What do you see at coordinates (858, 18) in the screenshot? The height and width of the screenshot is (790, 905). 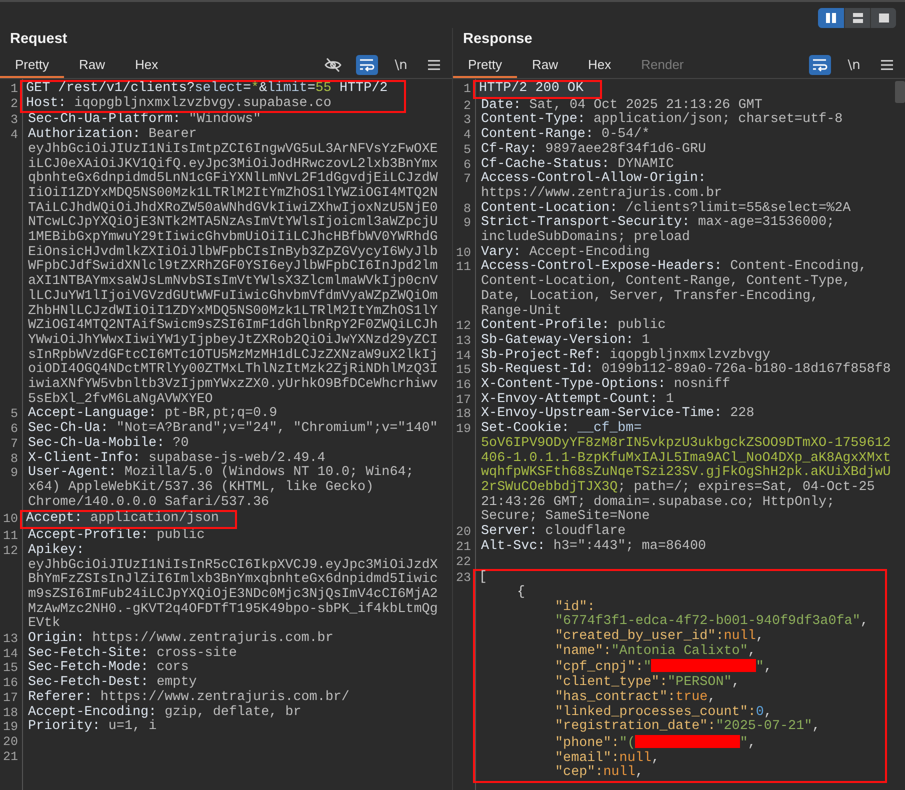 I see `rows-icon` at bounding box center [858, 18].